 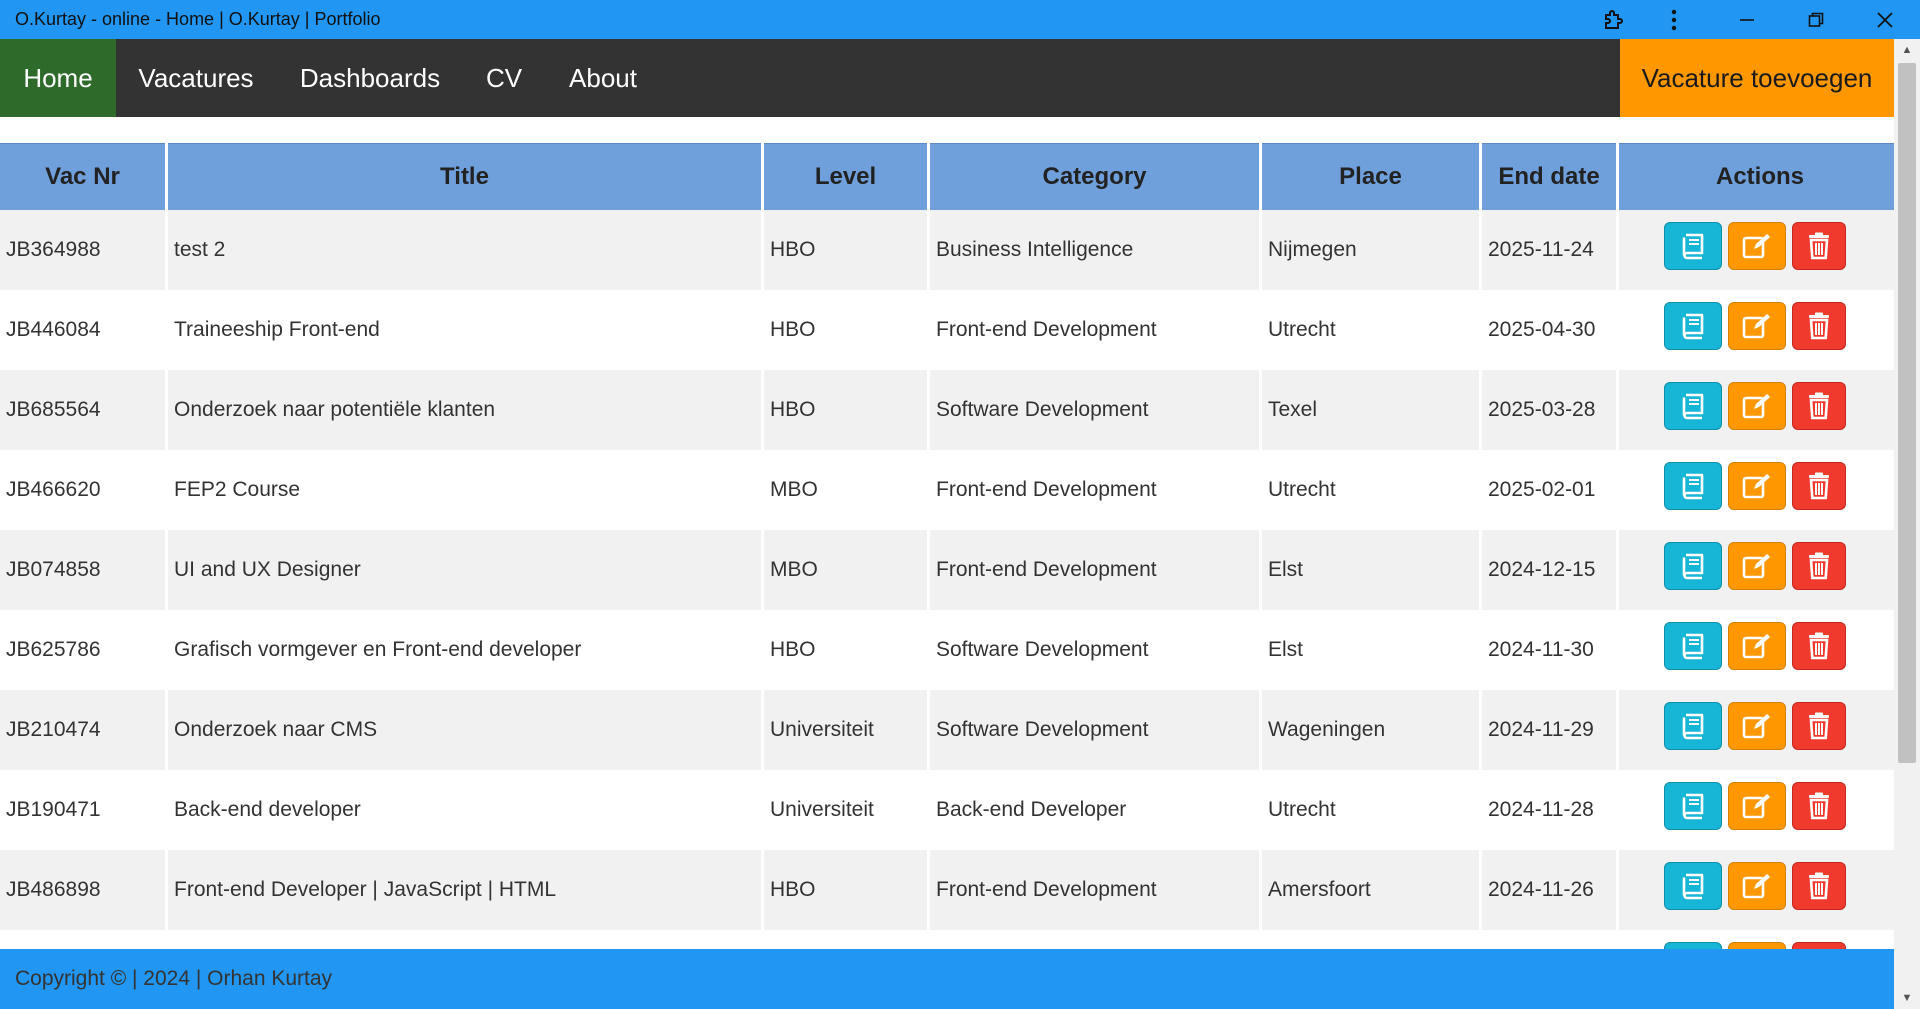 What do you see at coordinates (1549, 176) in the screenshot?
I see `header-end-date: End date` at bounding box center [1549, 176].